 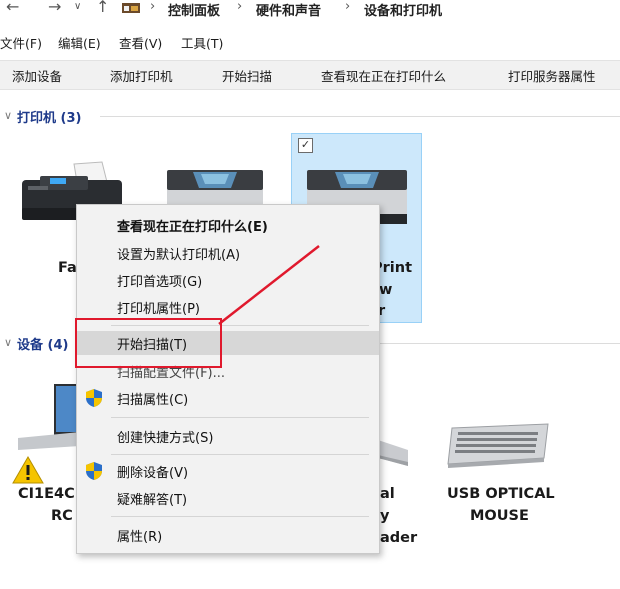 I want to click on menu-view: 查看(V), so click(x=140, y=42).